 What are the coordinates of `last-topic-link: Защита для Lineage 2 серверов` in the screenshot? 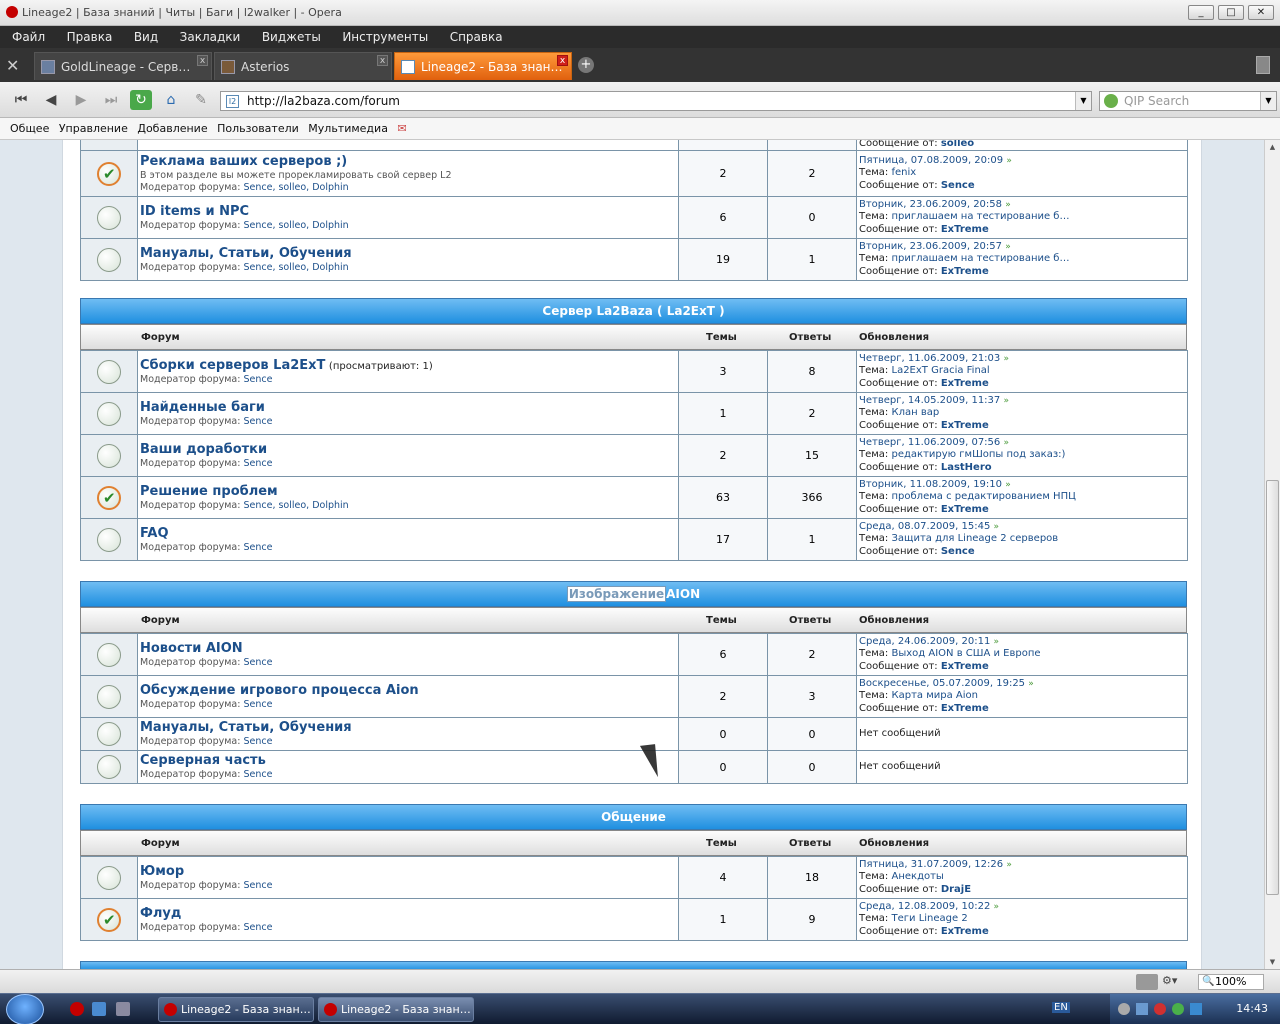 It's located at (975, 538).